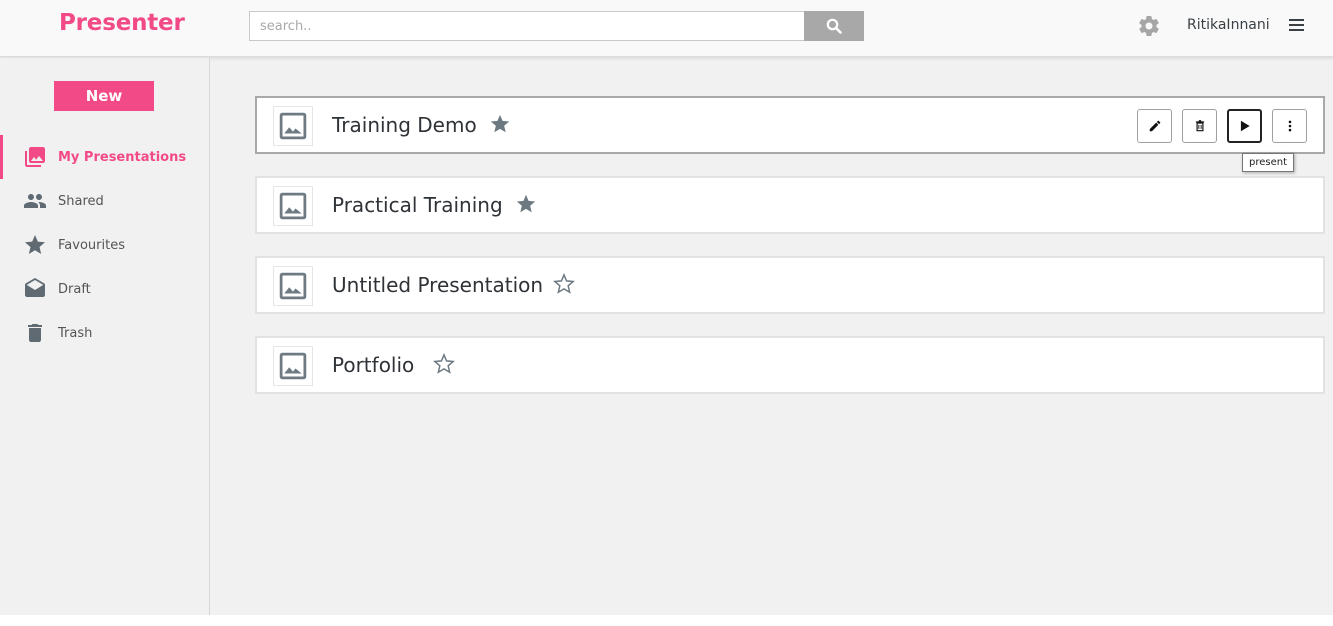  What do you see at coordinates (74, 289) in the screenshot?
I see `sidebar-item-label: Draft` at bounding box center [74, 289].